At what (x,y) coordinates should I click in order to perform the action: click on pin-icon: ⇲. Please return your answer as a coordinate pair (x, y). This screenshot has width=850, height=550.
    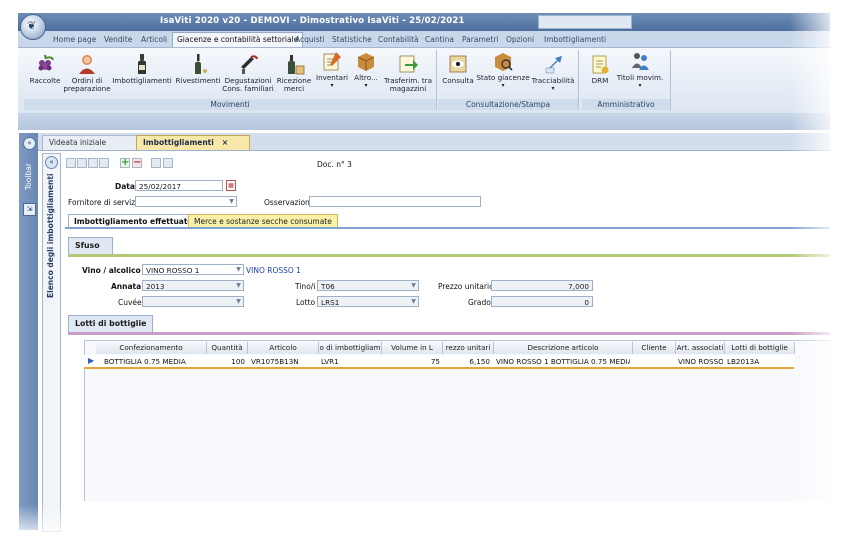
    Looking at the image, I should click on (29, 209).